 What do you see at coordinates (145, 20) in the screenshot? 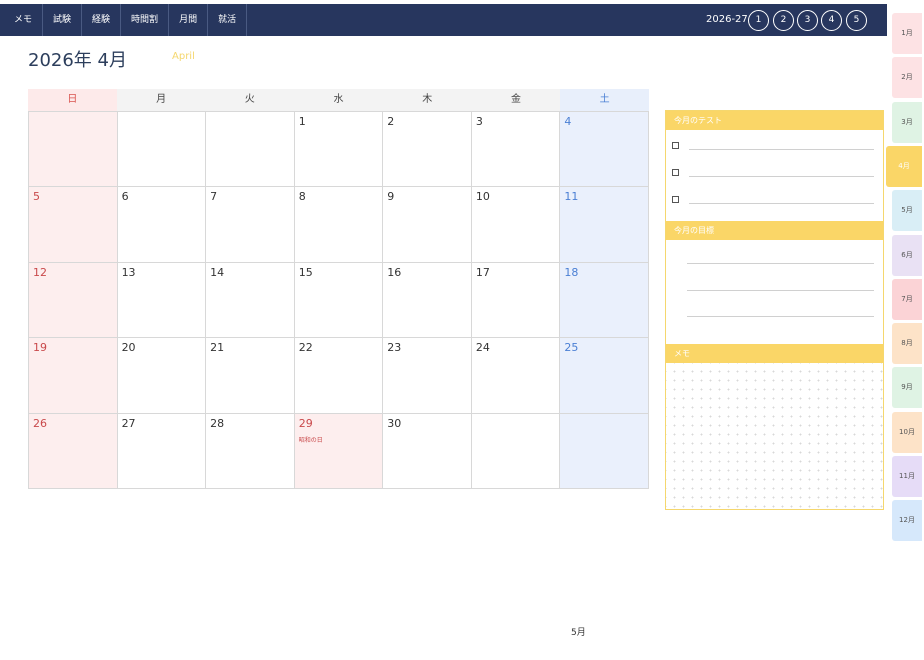
I see `nav-timetable: 時間割` at bounding box center [145, 20].